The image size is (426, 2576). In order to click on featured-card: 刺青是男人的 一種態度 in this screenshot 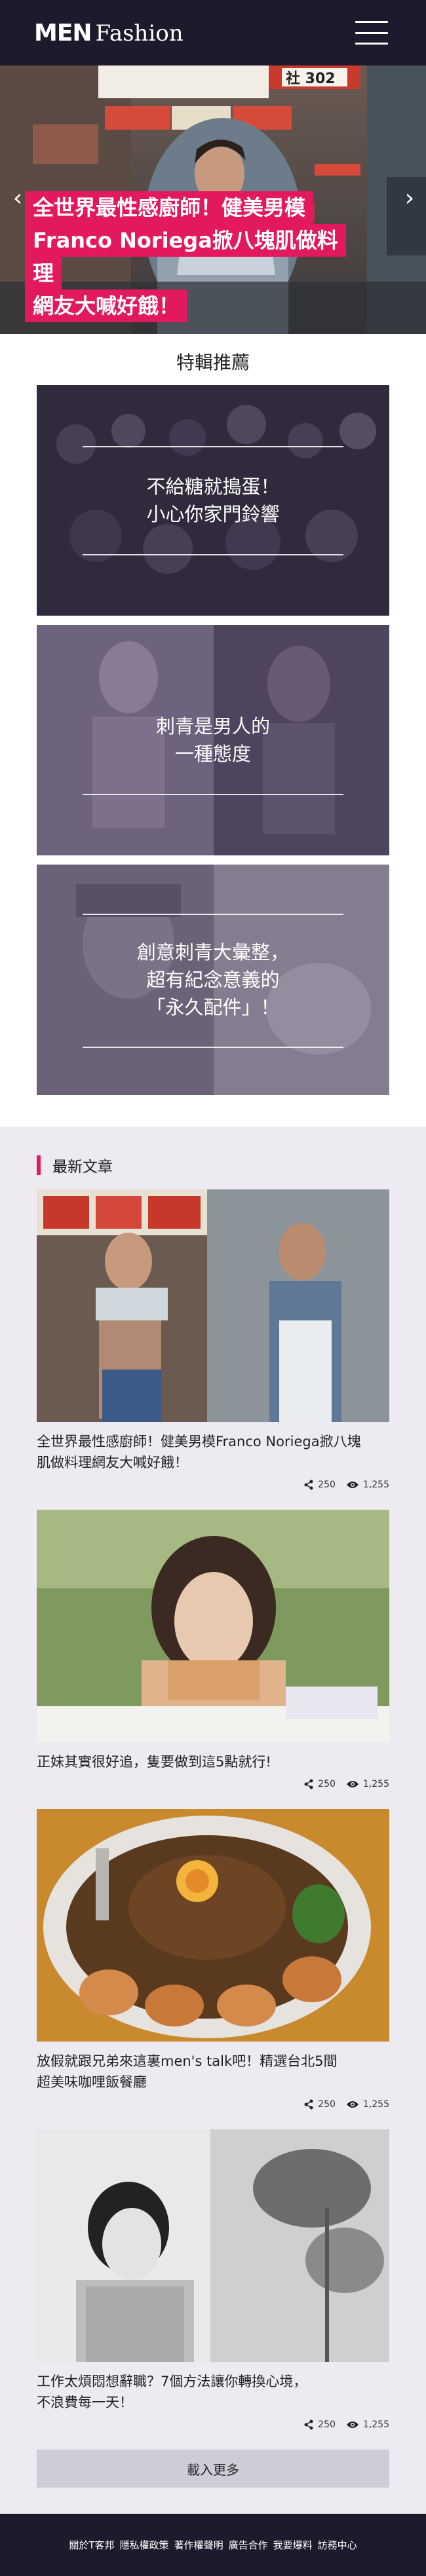, I will do `click(213, 740)`.